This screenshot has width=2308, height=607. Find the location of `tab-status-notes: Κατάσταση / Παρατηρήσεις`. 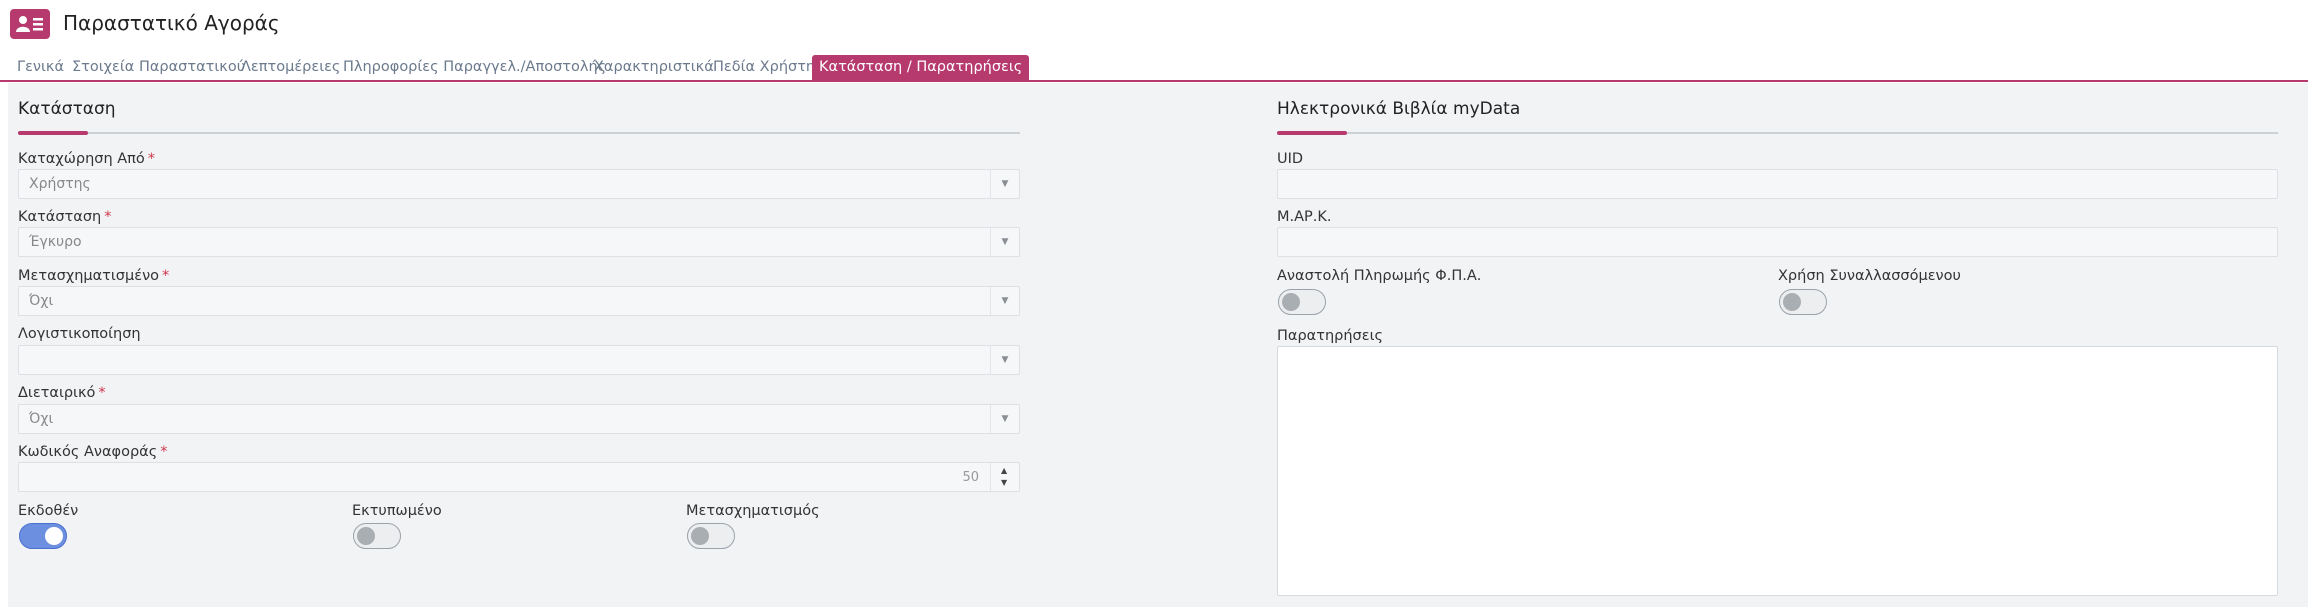

tab-status-notes: Κατάσταση / Παρατηρήσεις is located at coordinates (921, 67).